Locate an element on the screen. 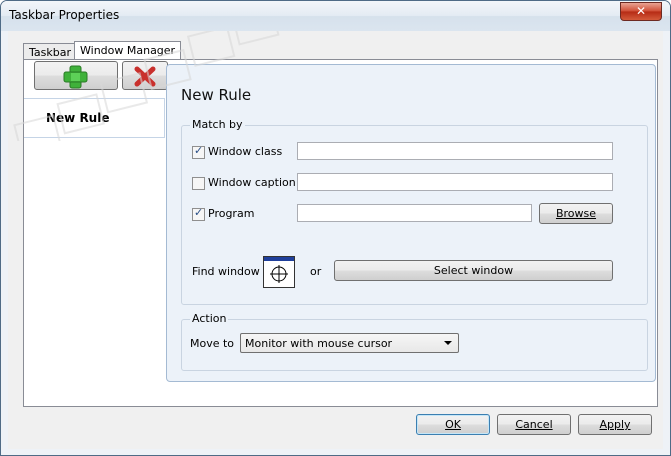 This screenshot has height=456, width=671. window-class-label: Window class is located at coordinates (245, 151).